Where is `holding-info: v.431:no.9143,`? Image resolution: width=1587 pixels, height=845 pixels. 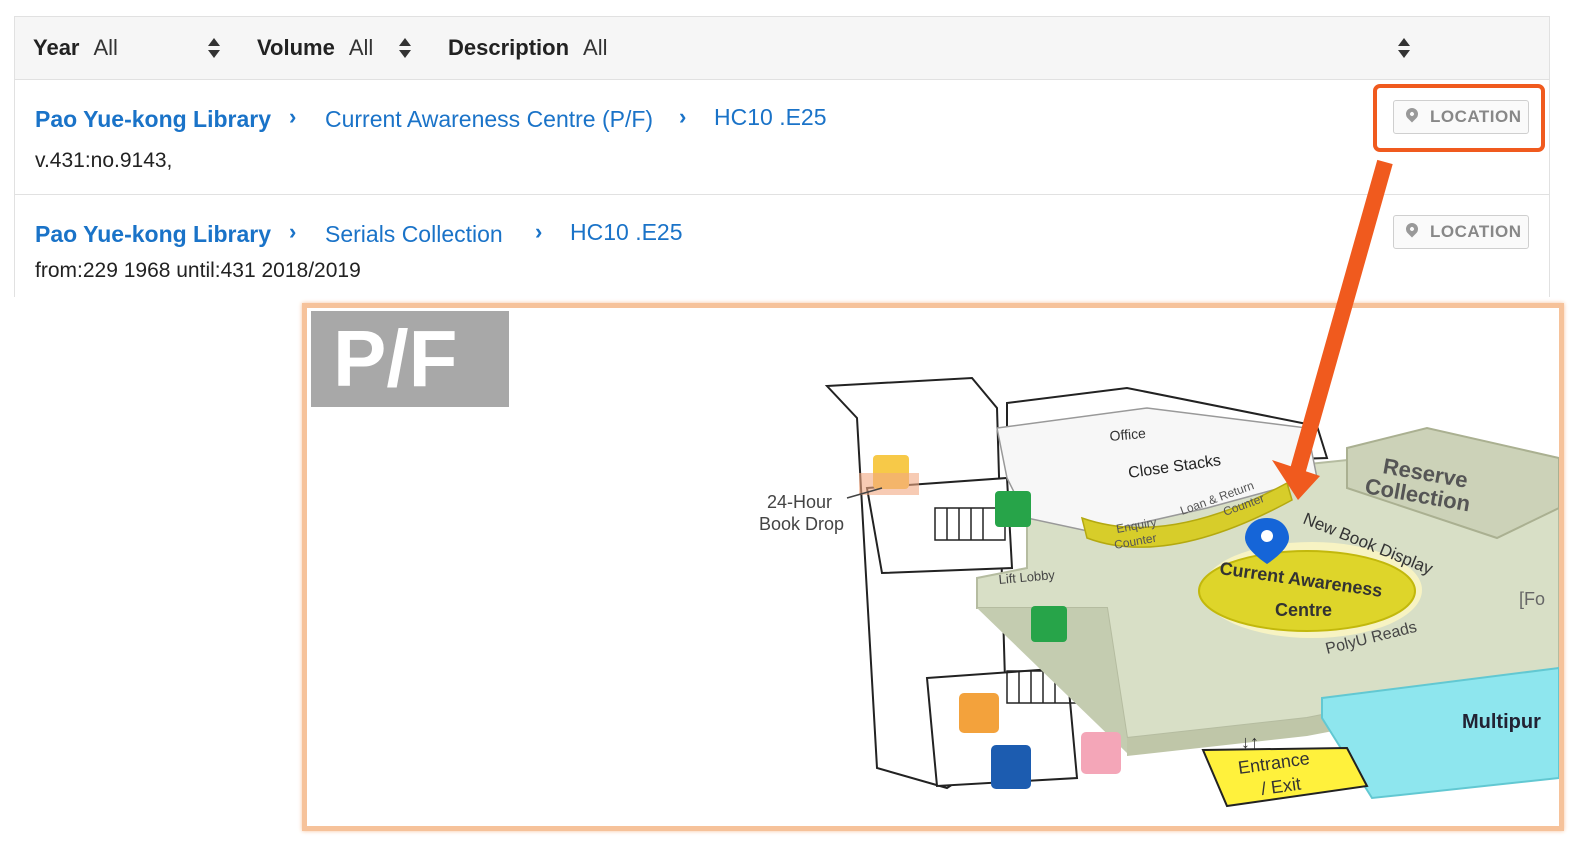
holding-info: v.431:no.9143, is located at coordinates (104, 160).